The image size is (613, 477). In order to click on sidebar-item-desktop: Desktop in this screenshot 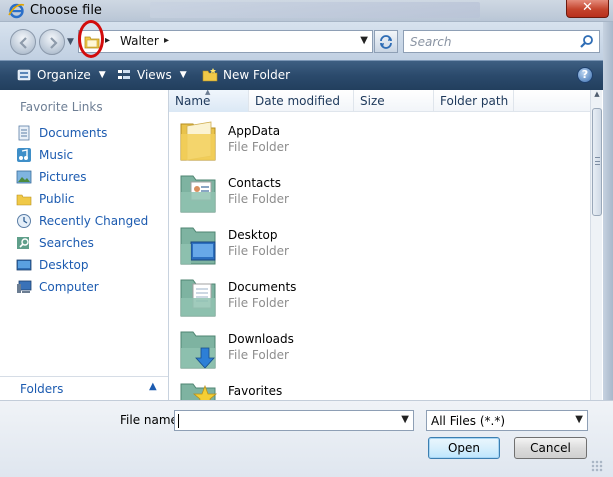, I will do `click(82, 265)`.